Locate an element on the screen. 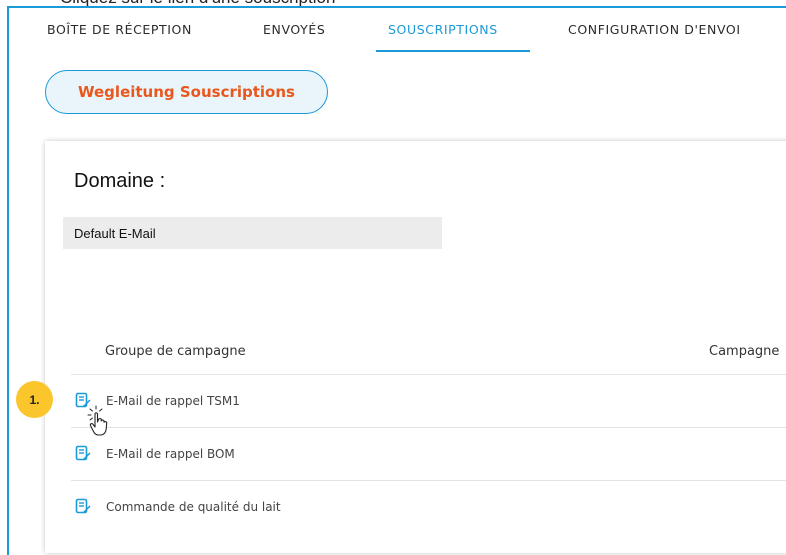 This screenshot has height=555, width=786. table-row: E-Mail de rappel TSM1 is located at coordinates (428, 400).